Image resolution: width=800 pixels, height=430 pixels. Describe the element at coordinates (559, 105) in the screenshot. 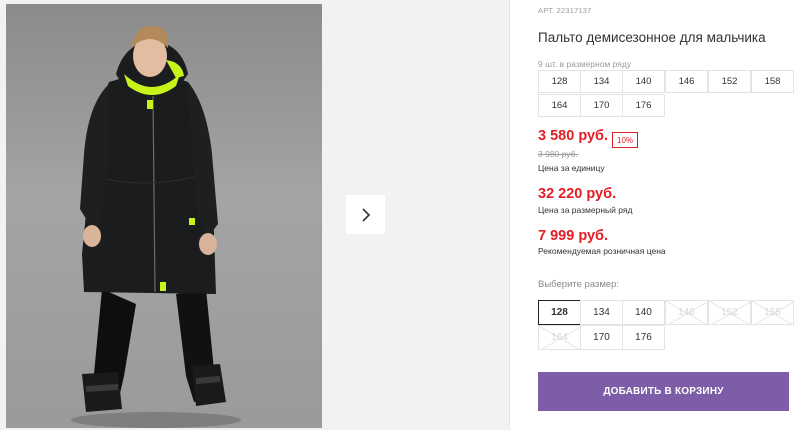

I see `size-row-cell: 164` at that location.